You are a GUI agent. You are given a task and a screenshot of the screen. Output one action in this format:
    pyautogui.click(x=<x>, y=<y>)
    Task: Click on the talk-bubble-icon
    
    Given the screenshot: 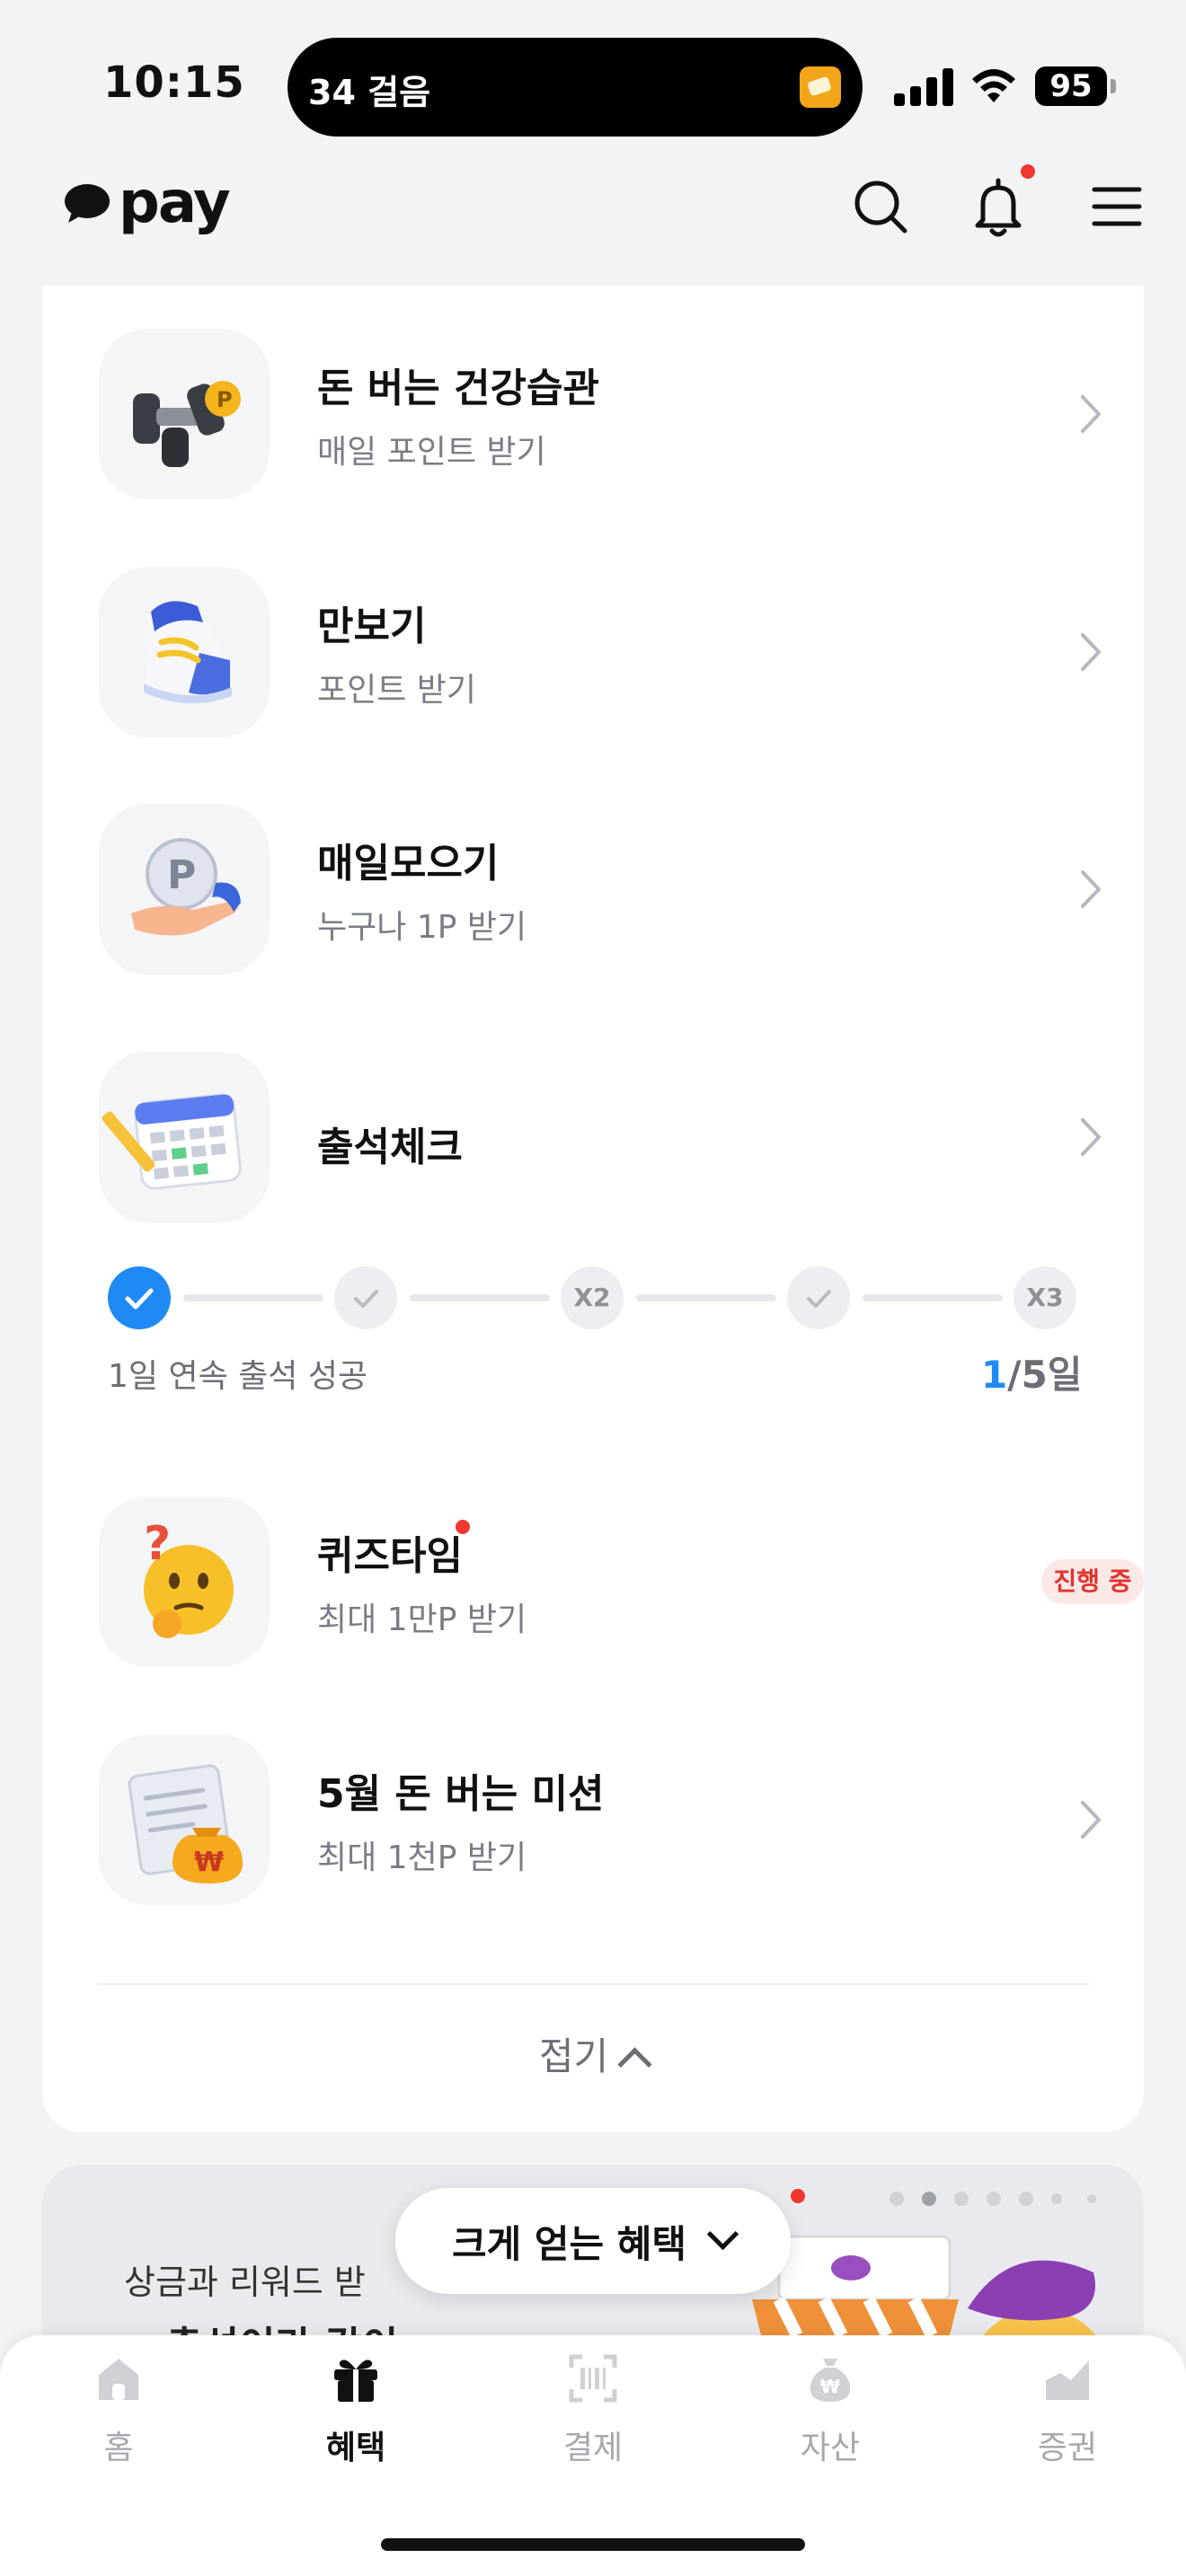 What is the action you would take?
    pyautogui.click(x=87, y=203)
    